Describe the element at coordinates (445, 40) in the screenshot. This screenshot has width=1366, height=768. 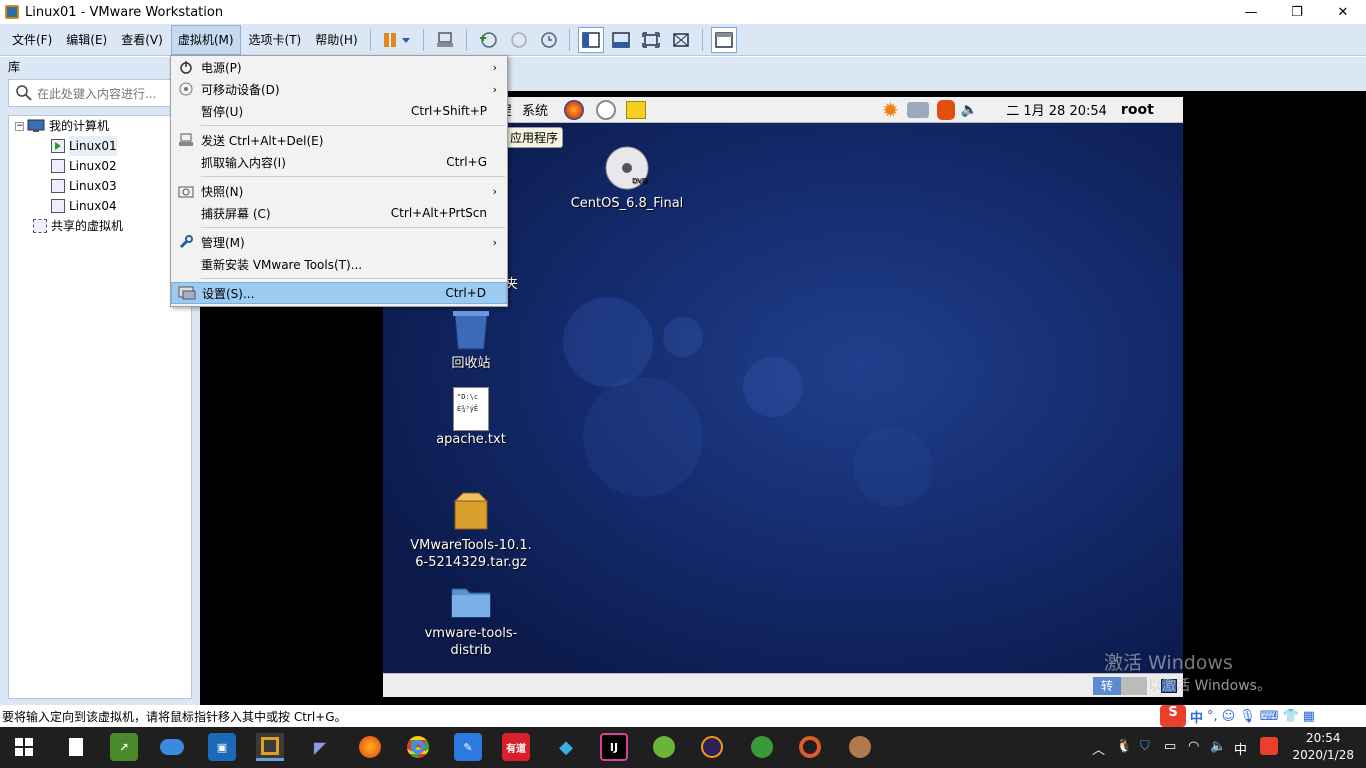
I see `send-ctrl-alt-del-button` at that location.